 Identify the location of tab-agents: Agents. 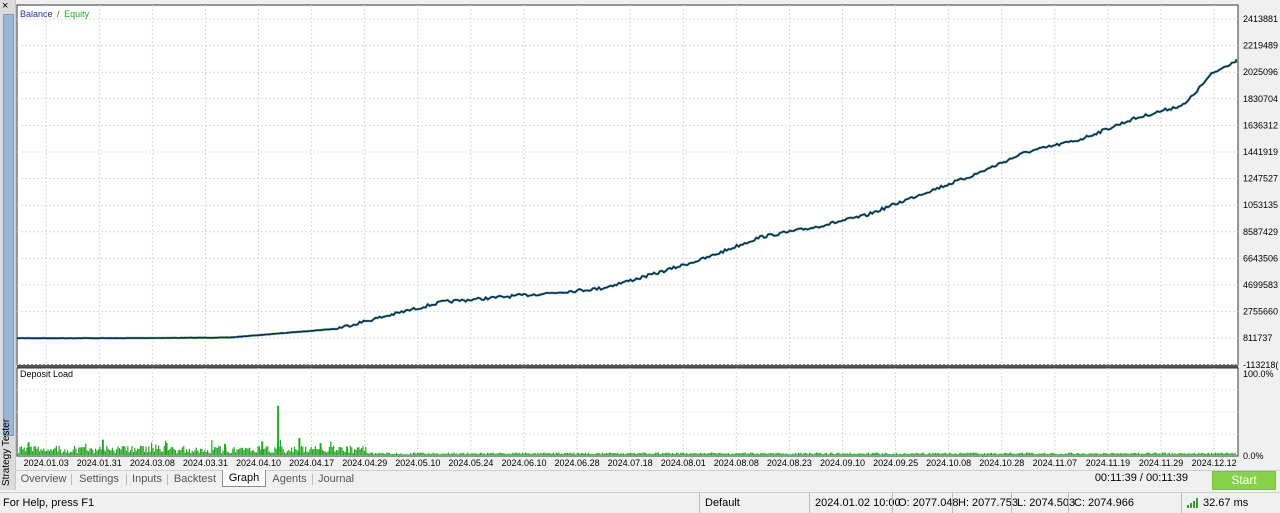
(290, 479).